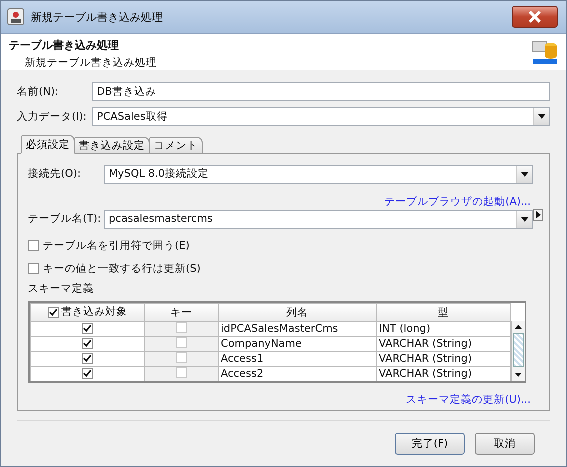  Describe the element at coordinates (297, 373) in the screenshot. I see `table-cell: Access2` at that location.